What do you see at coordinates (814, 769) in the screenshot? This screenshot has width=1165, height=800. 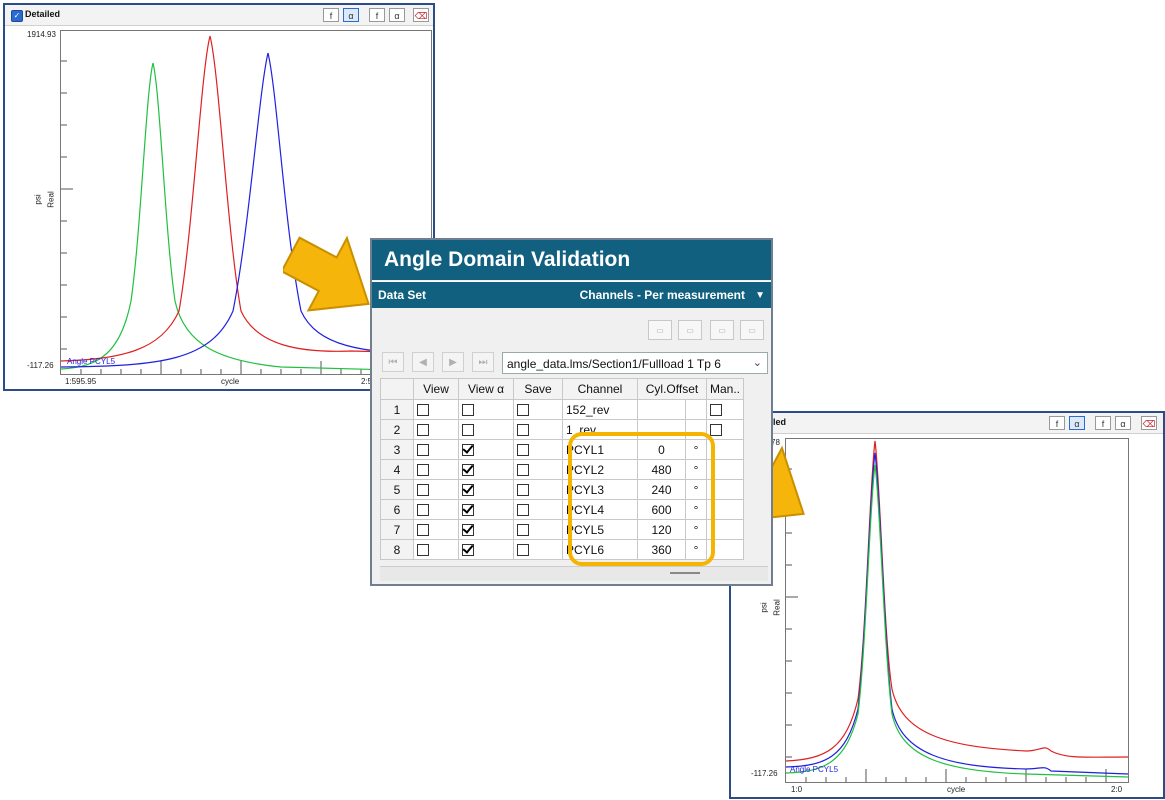 I see `right-legend: Angle PCYL5` at bounding box center [814, 769].